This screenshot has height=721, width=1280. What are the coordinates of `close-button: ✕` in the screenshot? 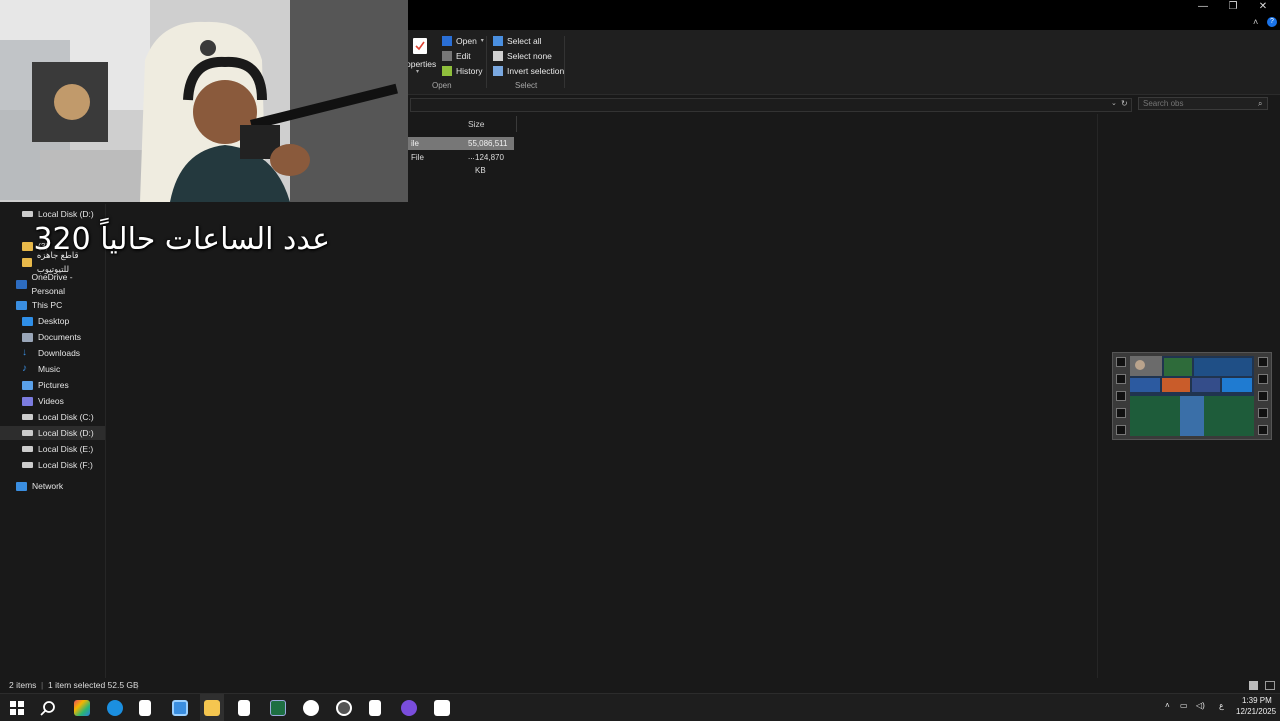 It's located at (1263, 7).